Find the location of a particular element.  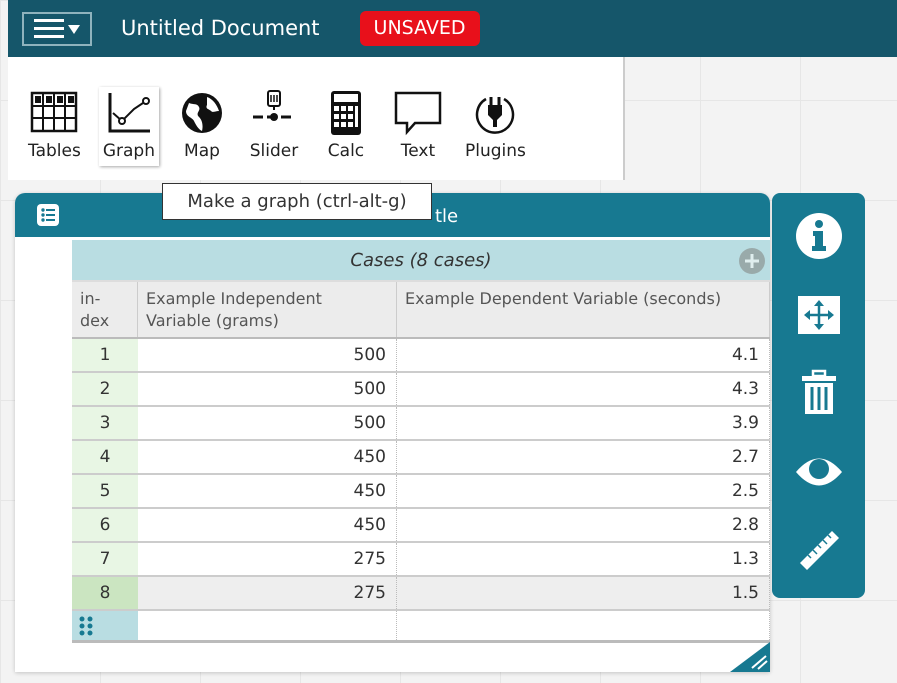

row-index: 8 is located at coordinates (105, 593).